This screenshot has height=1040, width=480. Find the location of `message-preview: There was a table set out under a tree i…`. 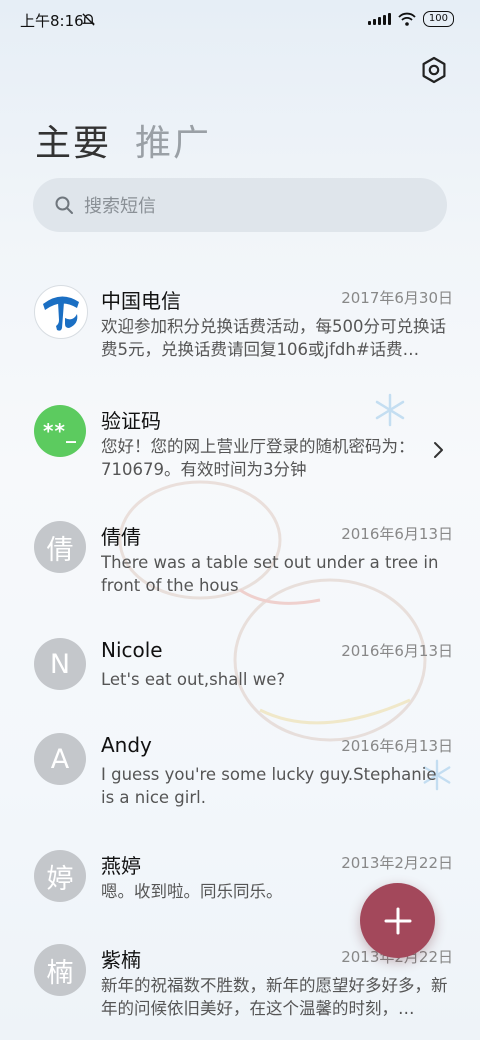

message-preview: There was a table set out under a tree i… is located at coordinates (270, 574).